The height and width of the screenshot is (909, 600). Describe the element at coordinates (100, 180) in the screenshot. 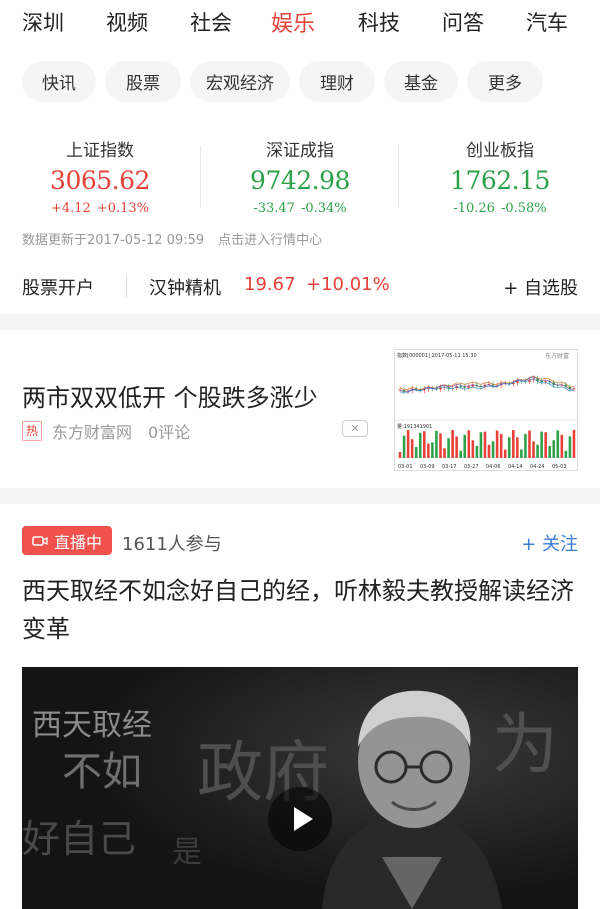

I see `index-value: 3065.62` at that location.